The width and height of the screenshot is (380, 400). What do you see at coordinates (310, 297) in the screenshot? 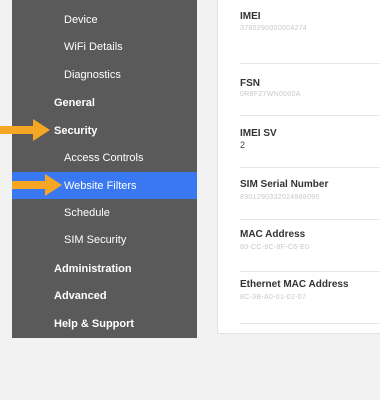
I see `detail-row-ethernet-mac-address: Ethernet MAC Address 8C-3B-A0-01-02-07` at bounding box center [310, 297].